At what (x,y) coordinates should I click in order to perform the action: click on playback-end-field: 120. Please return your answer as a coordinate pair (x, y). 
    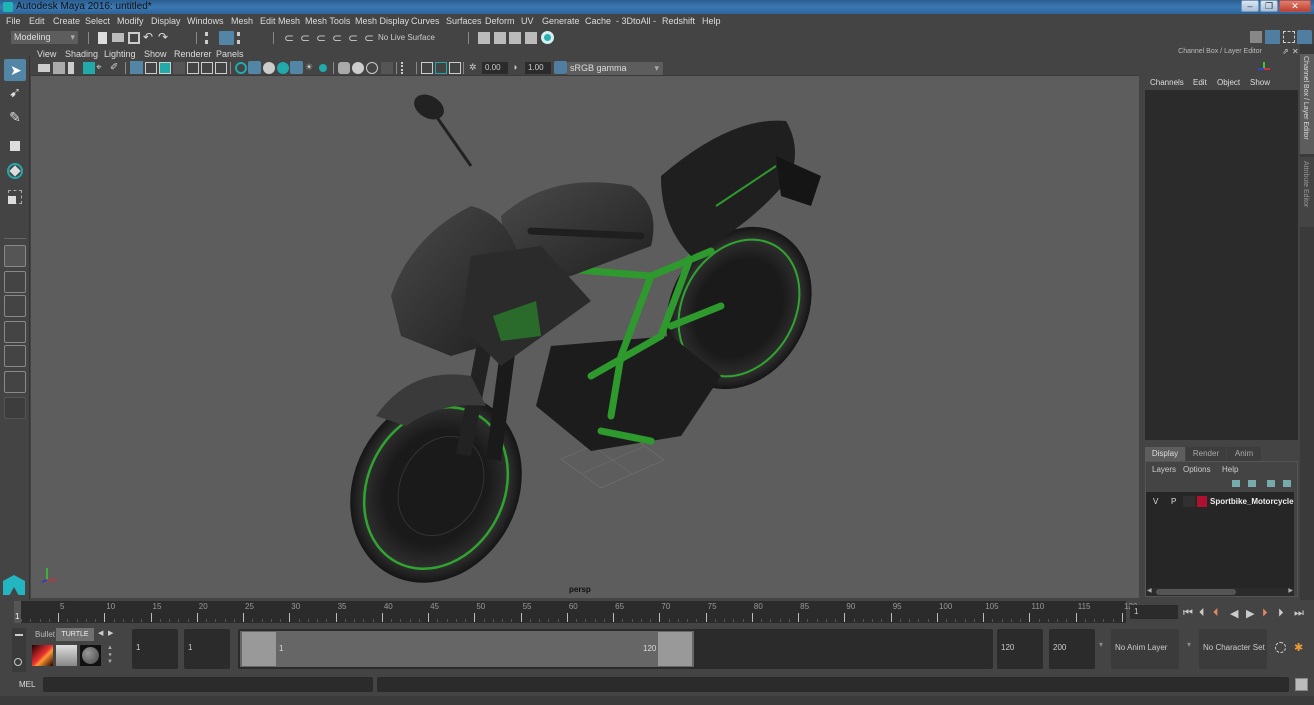
    Looking at the image, I should click on (1020, 649).